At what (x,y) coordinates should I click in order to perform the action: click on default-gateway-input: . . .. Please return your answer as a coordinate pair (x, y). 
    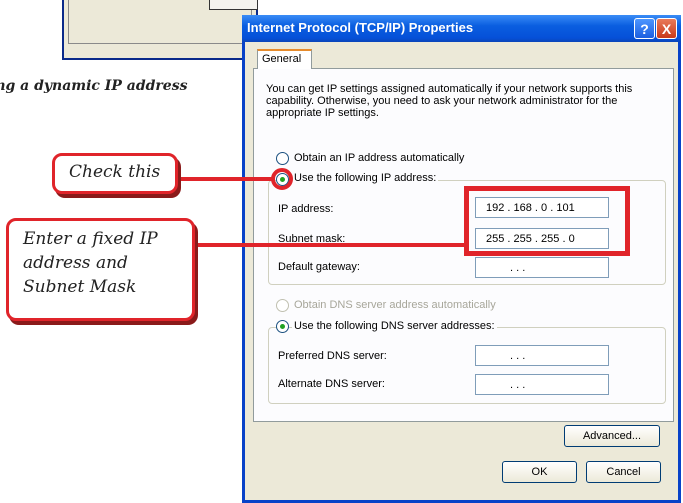
    Looking at the image, I should click on (542, 267).